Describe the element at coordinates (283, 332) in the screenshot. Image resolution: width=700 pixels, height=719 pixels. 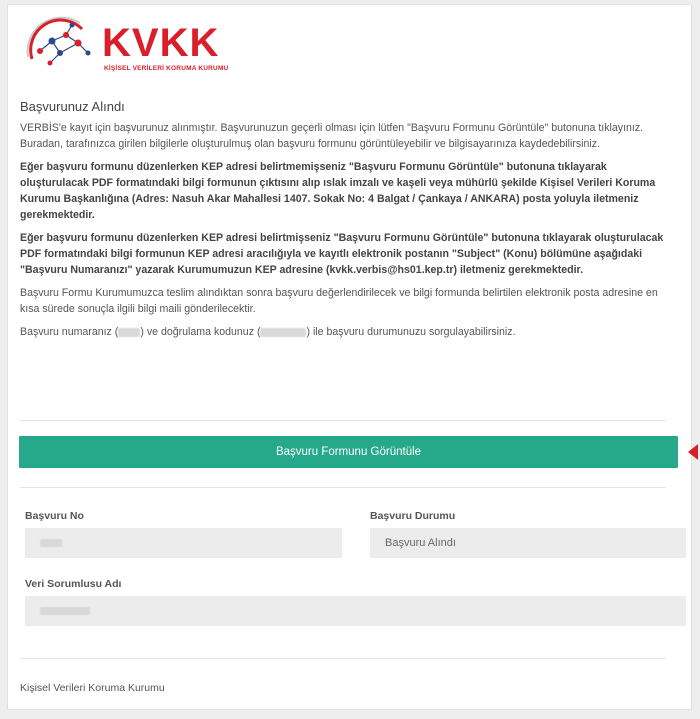
I see `verification-code-redacted` at that location.